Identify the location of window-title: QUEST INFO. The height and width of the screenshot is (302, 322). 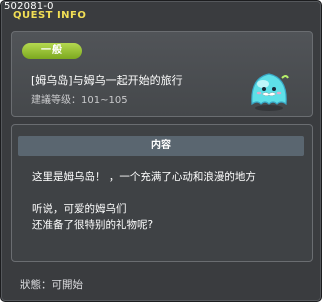
(50, 15).